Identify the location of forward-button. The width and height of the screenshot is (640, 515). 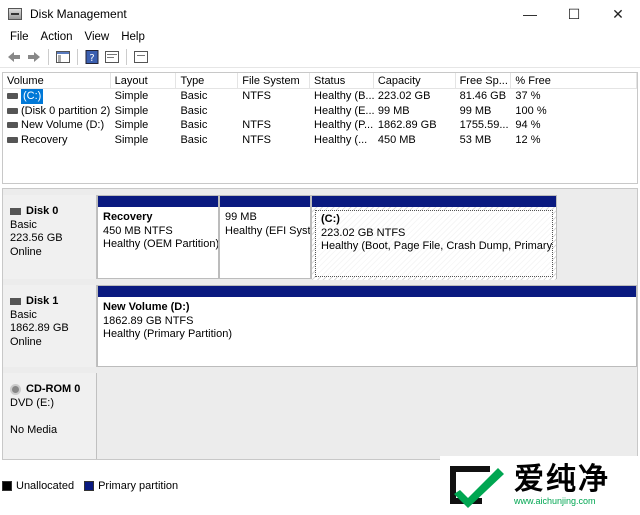
(34, 57).